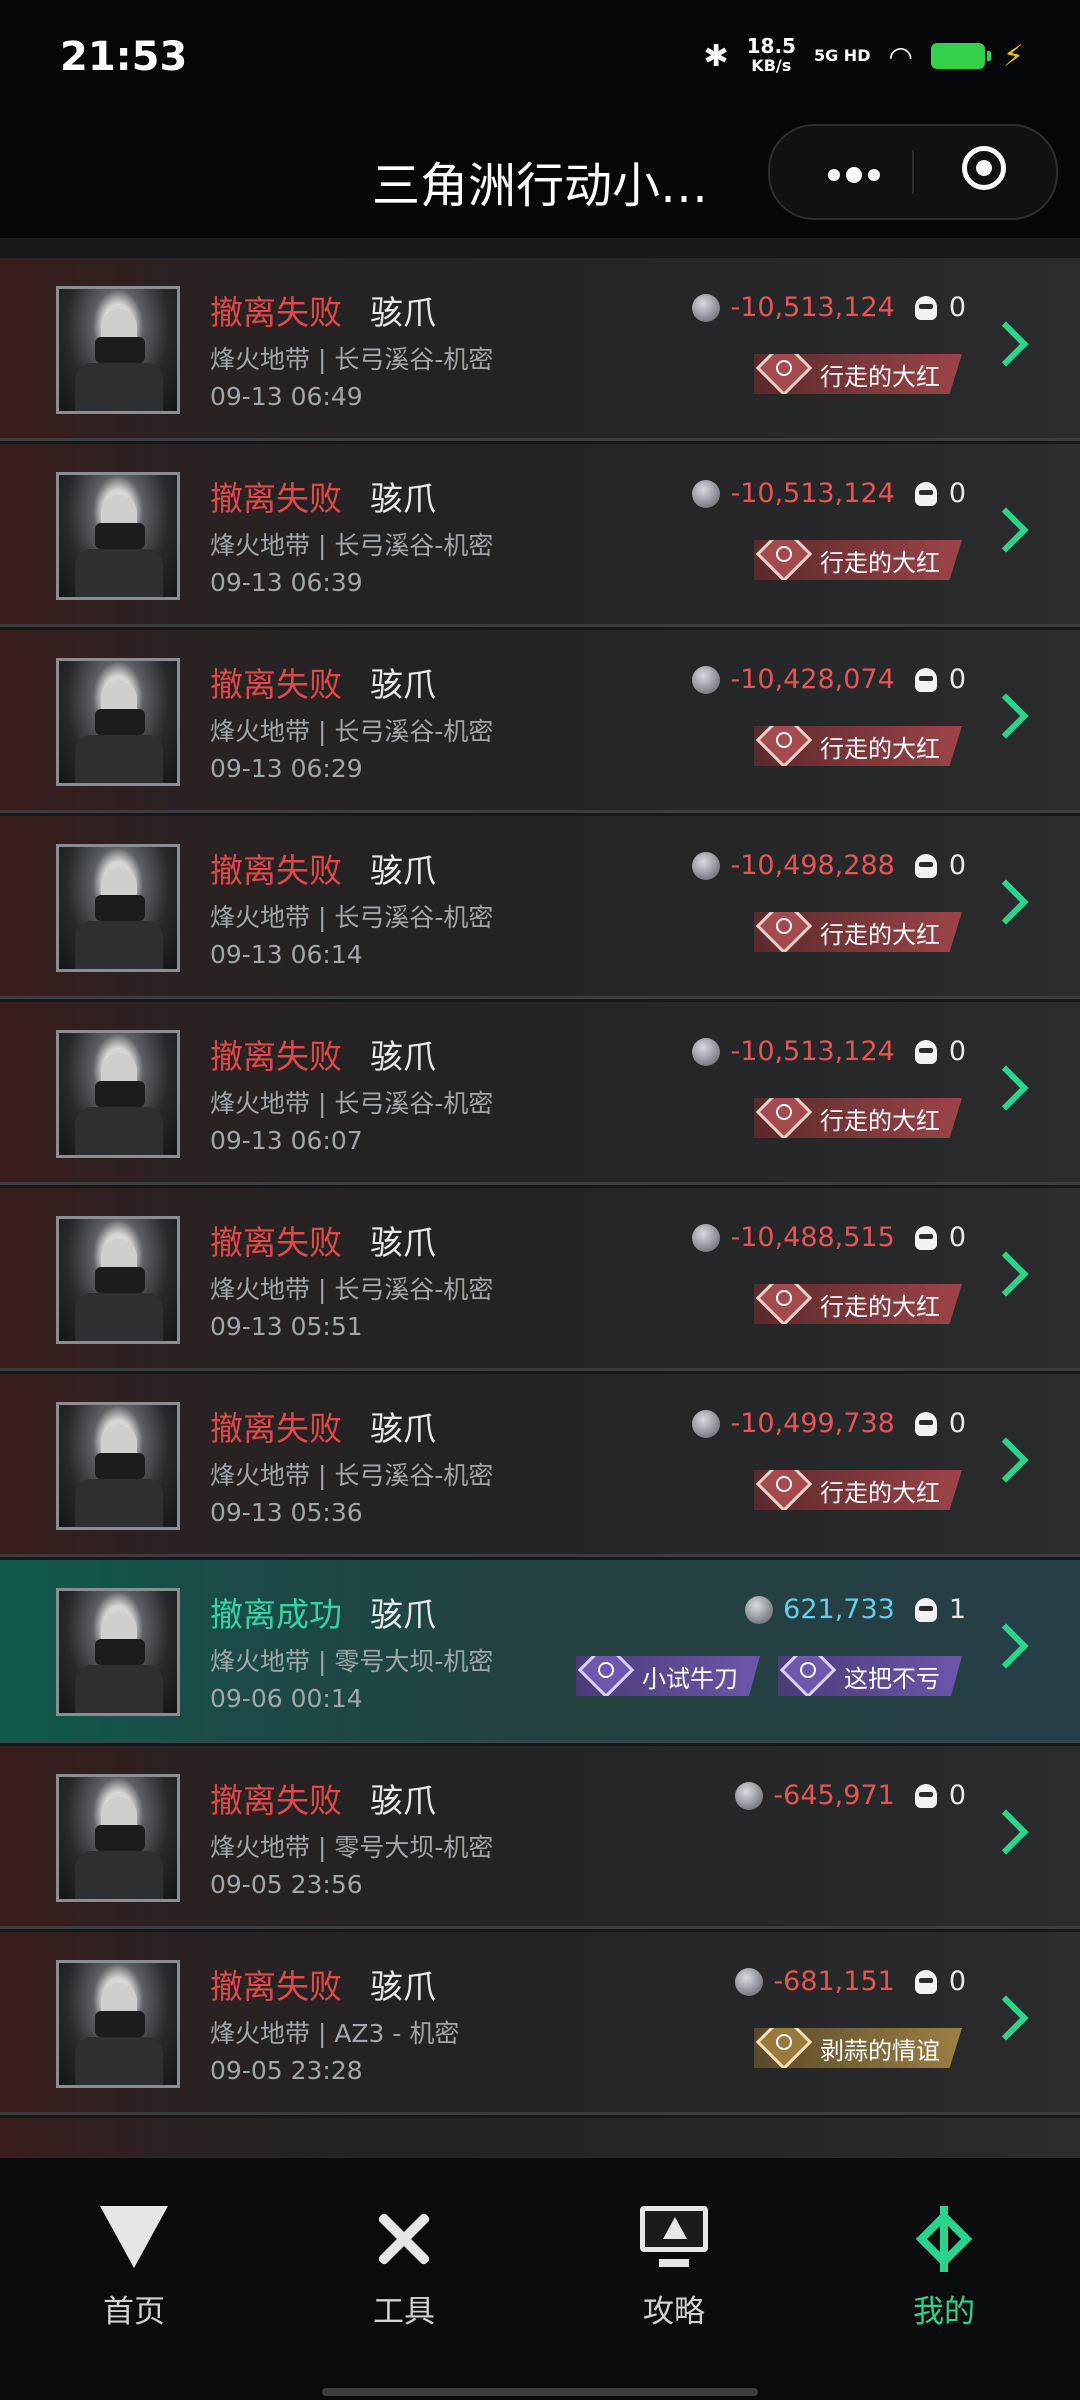 The height and width of the screenshot is (2400, 1080). Describe the element at coordinates (834, 1795) in the screenshot. I see `asset-value: -645,971` at that location.